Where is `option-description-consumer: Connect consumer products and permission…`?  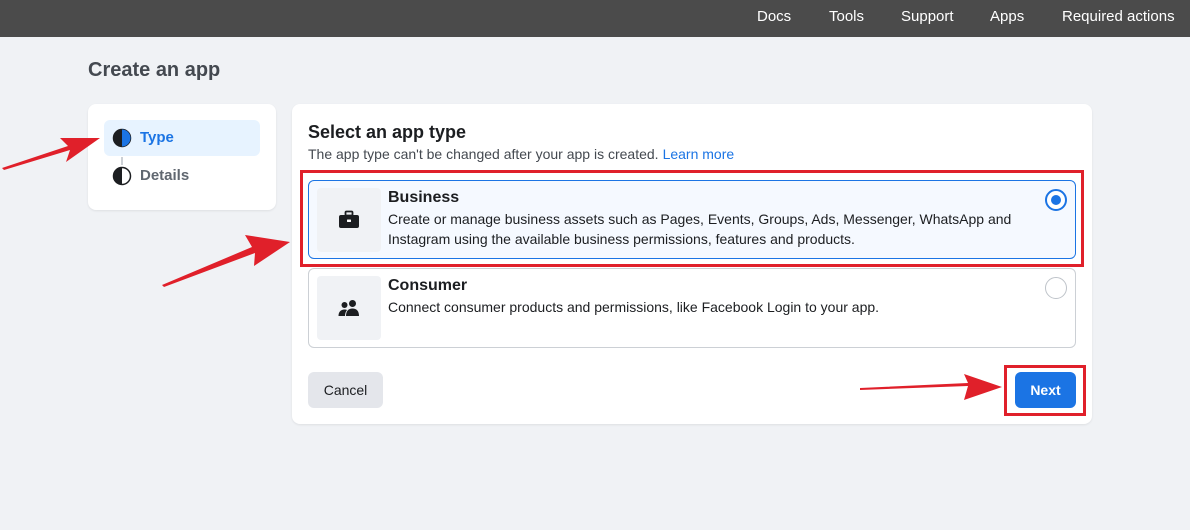
option-description-consumer: Connect consumer products and permission… is located at coordinates (634, 307).